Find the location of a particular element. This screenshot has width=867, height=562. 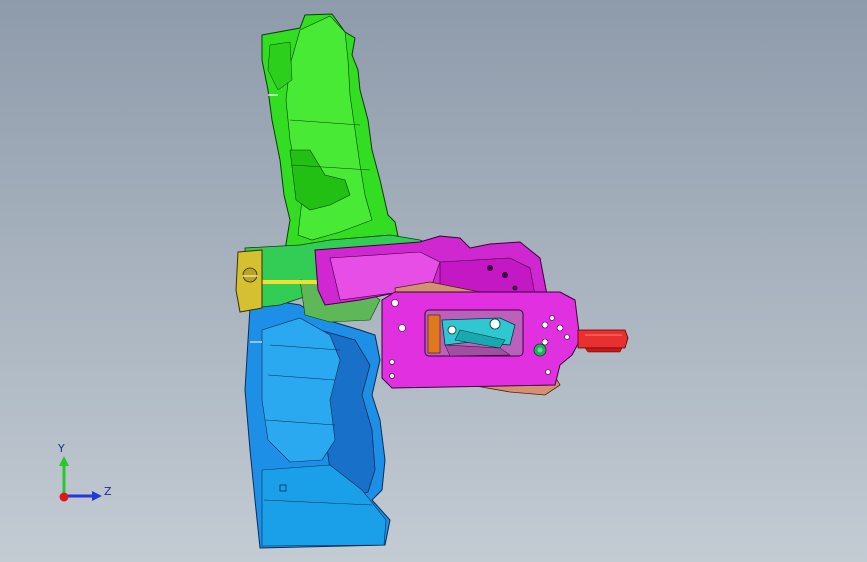

side-plate-part is located at coordinates (249, 281).